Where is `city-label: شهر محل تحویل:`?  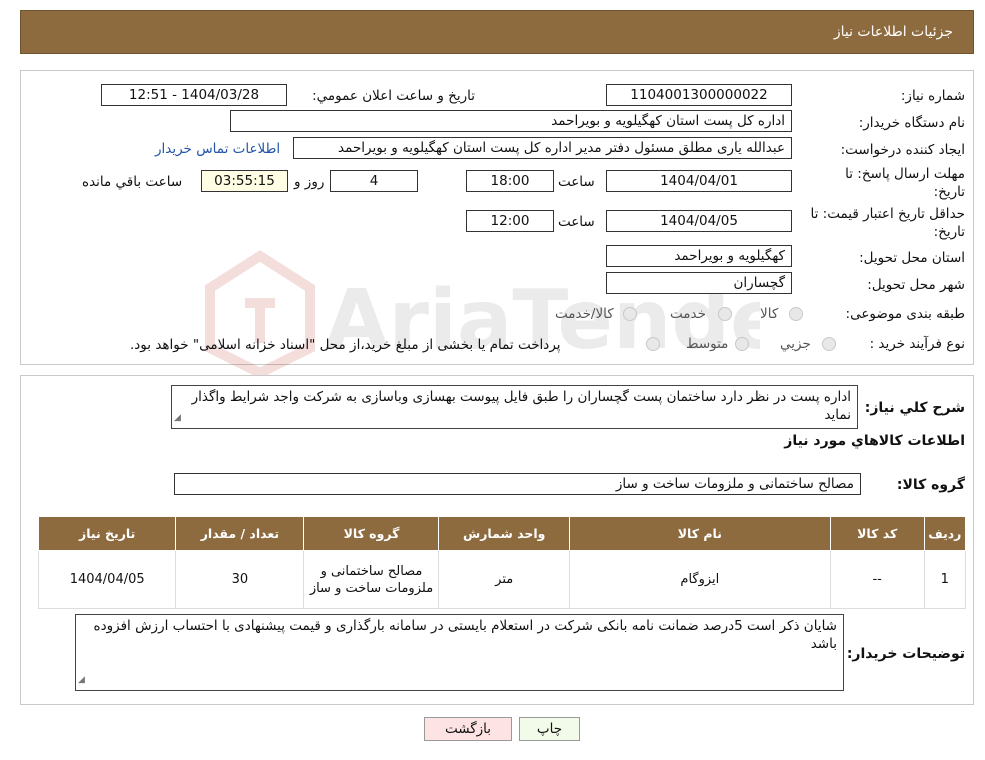
city-label: شهر محل تحویل: is located at coordinates (916, 285).